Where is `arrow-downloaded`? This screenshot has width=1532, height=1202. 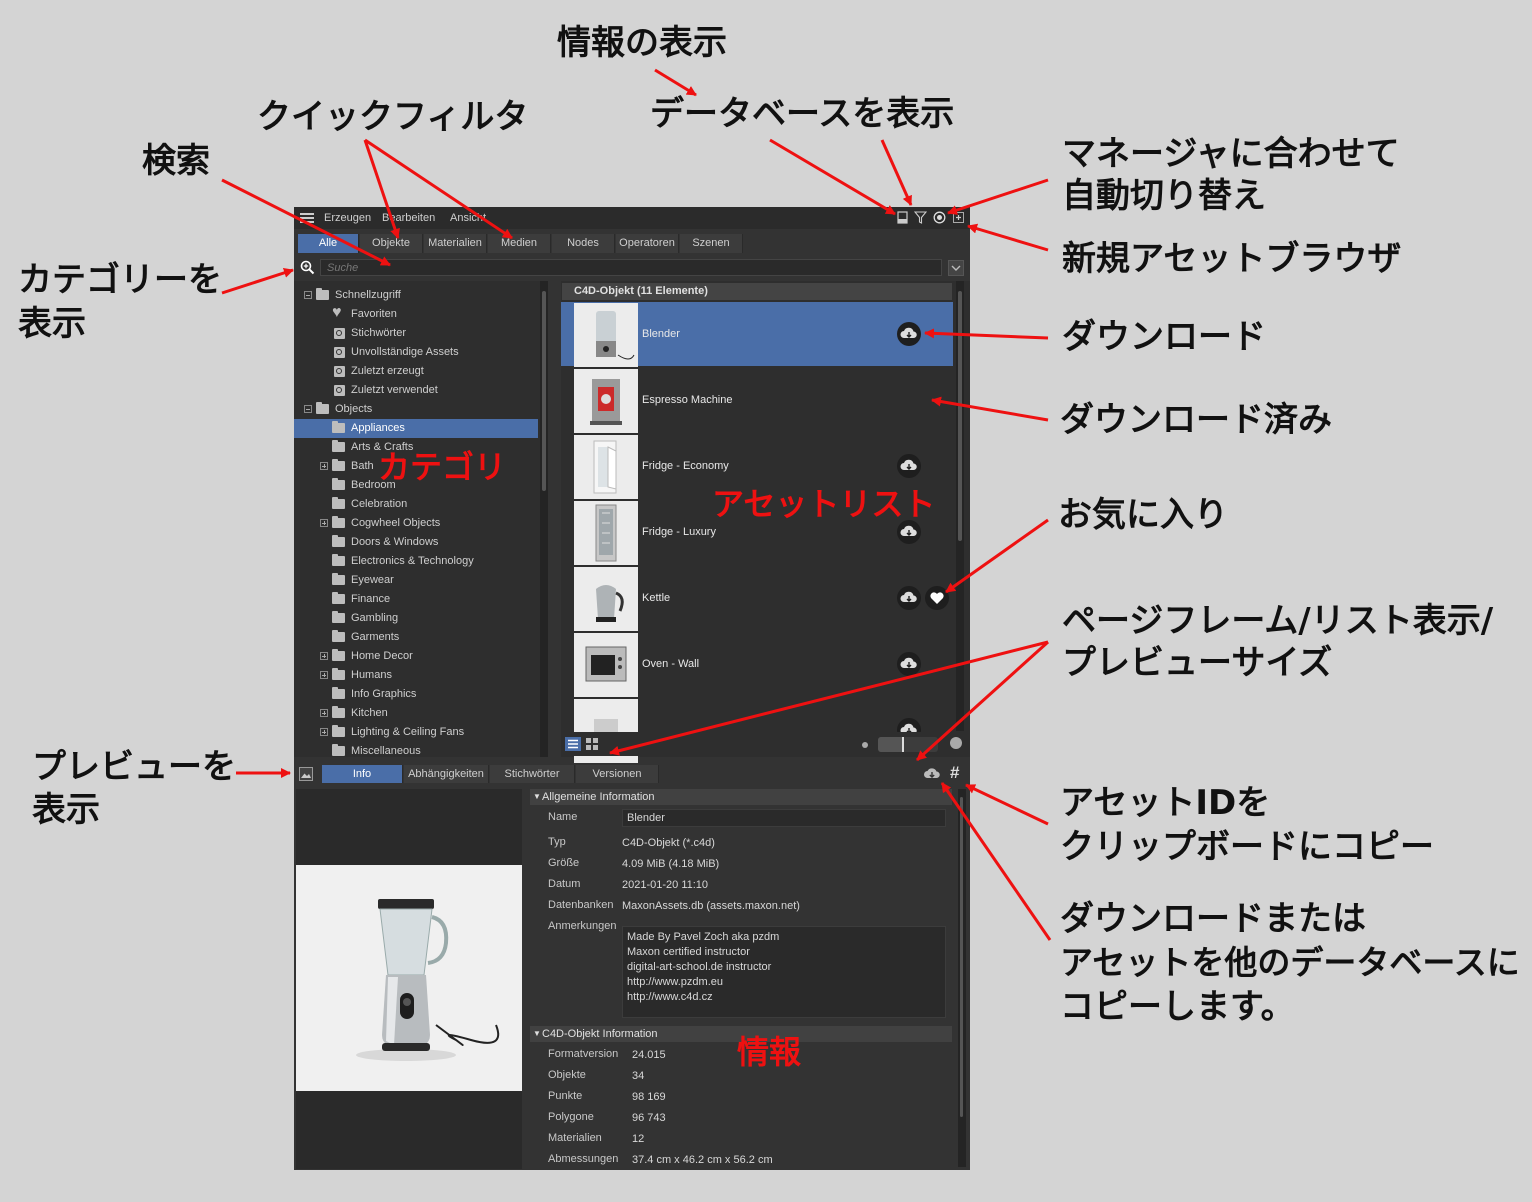
arrow-downloaded is located at coordinates (990, 409).